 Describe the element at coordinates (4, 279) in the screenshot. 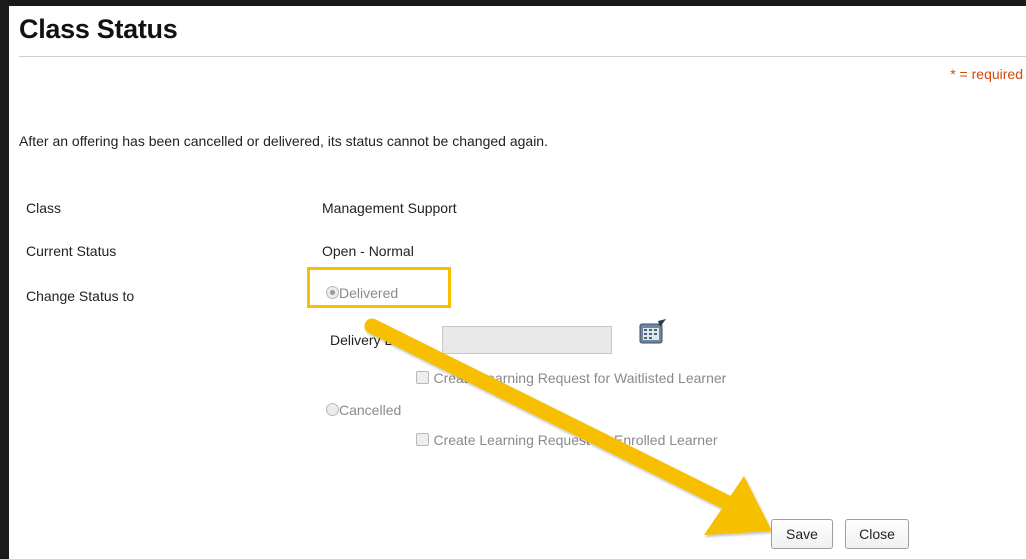

I see `window-left-border` at that location.